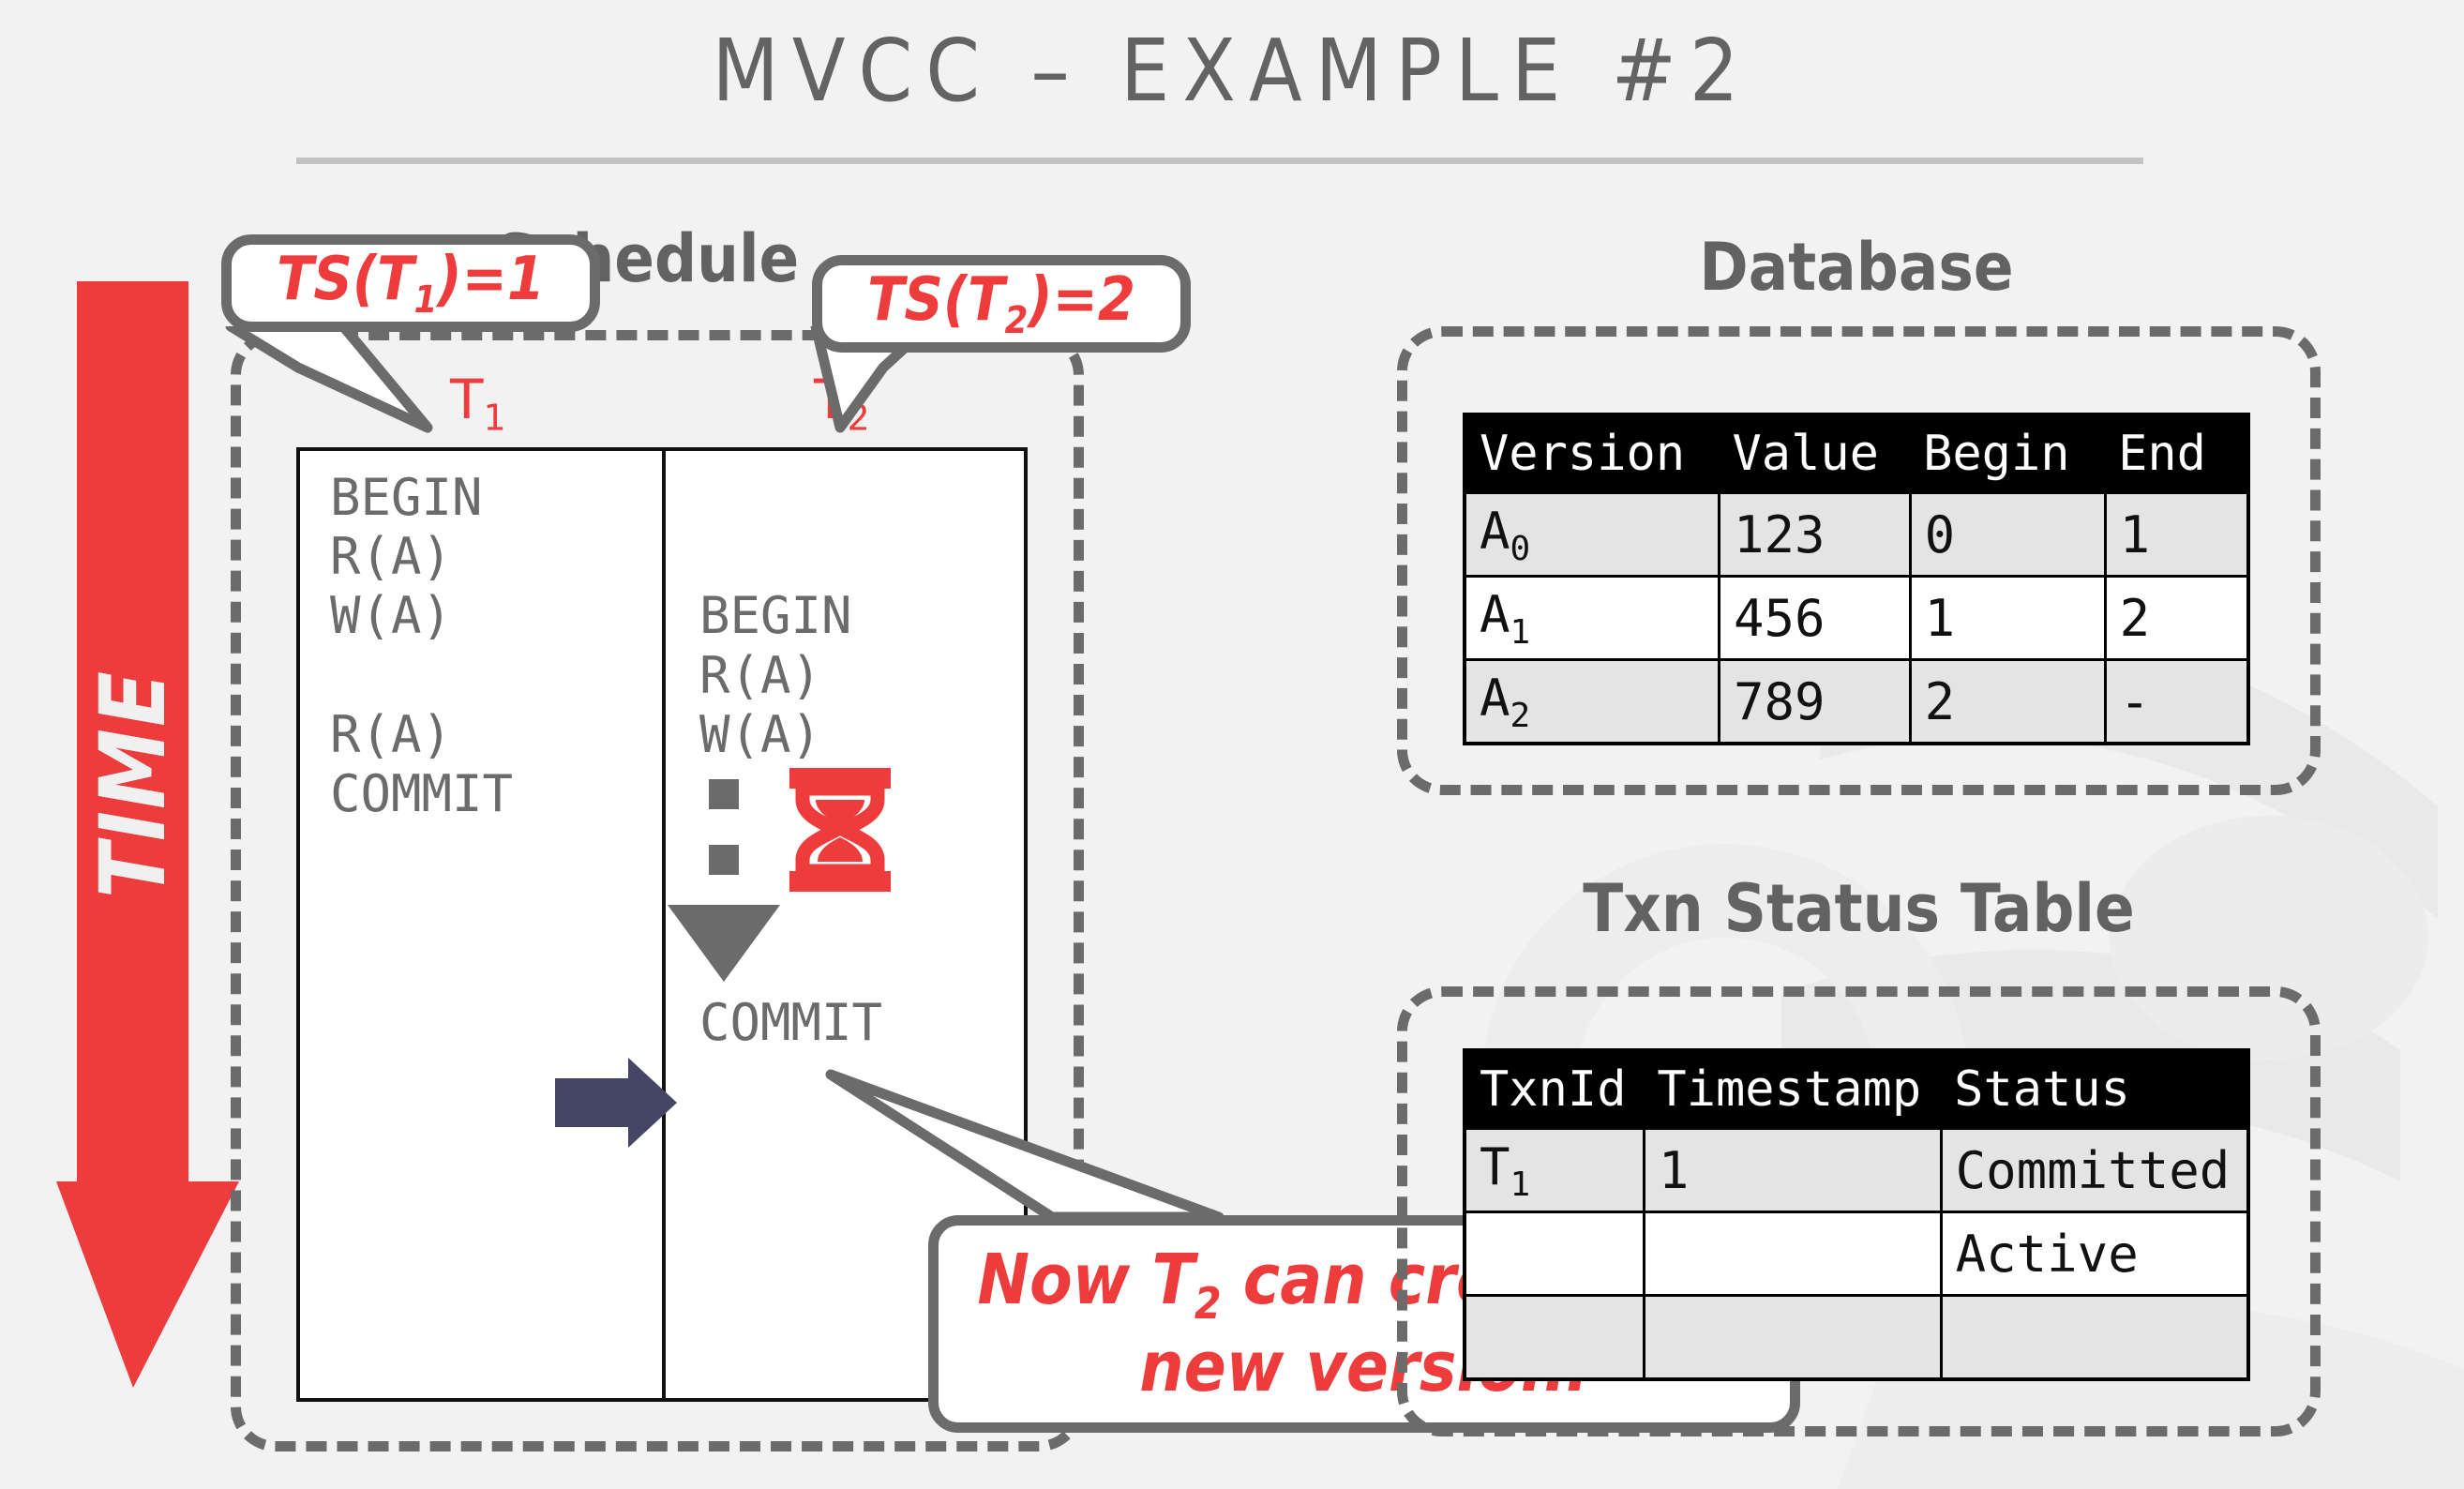 This screenshot has width=2464, height=1489. Describe the element at coordinates (2007, 701) in the screenshot. I see `db-cell-begin: 2` at that location.